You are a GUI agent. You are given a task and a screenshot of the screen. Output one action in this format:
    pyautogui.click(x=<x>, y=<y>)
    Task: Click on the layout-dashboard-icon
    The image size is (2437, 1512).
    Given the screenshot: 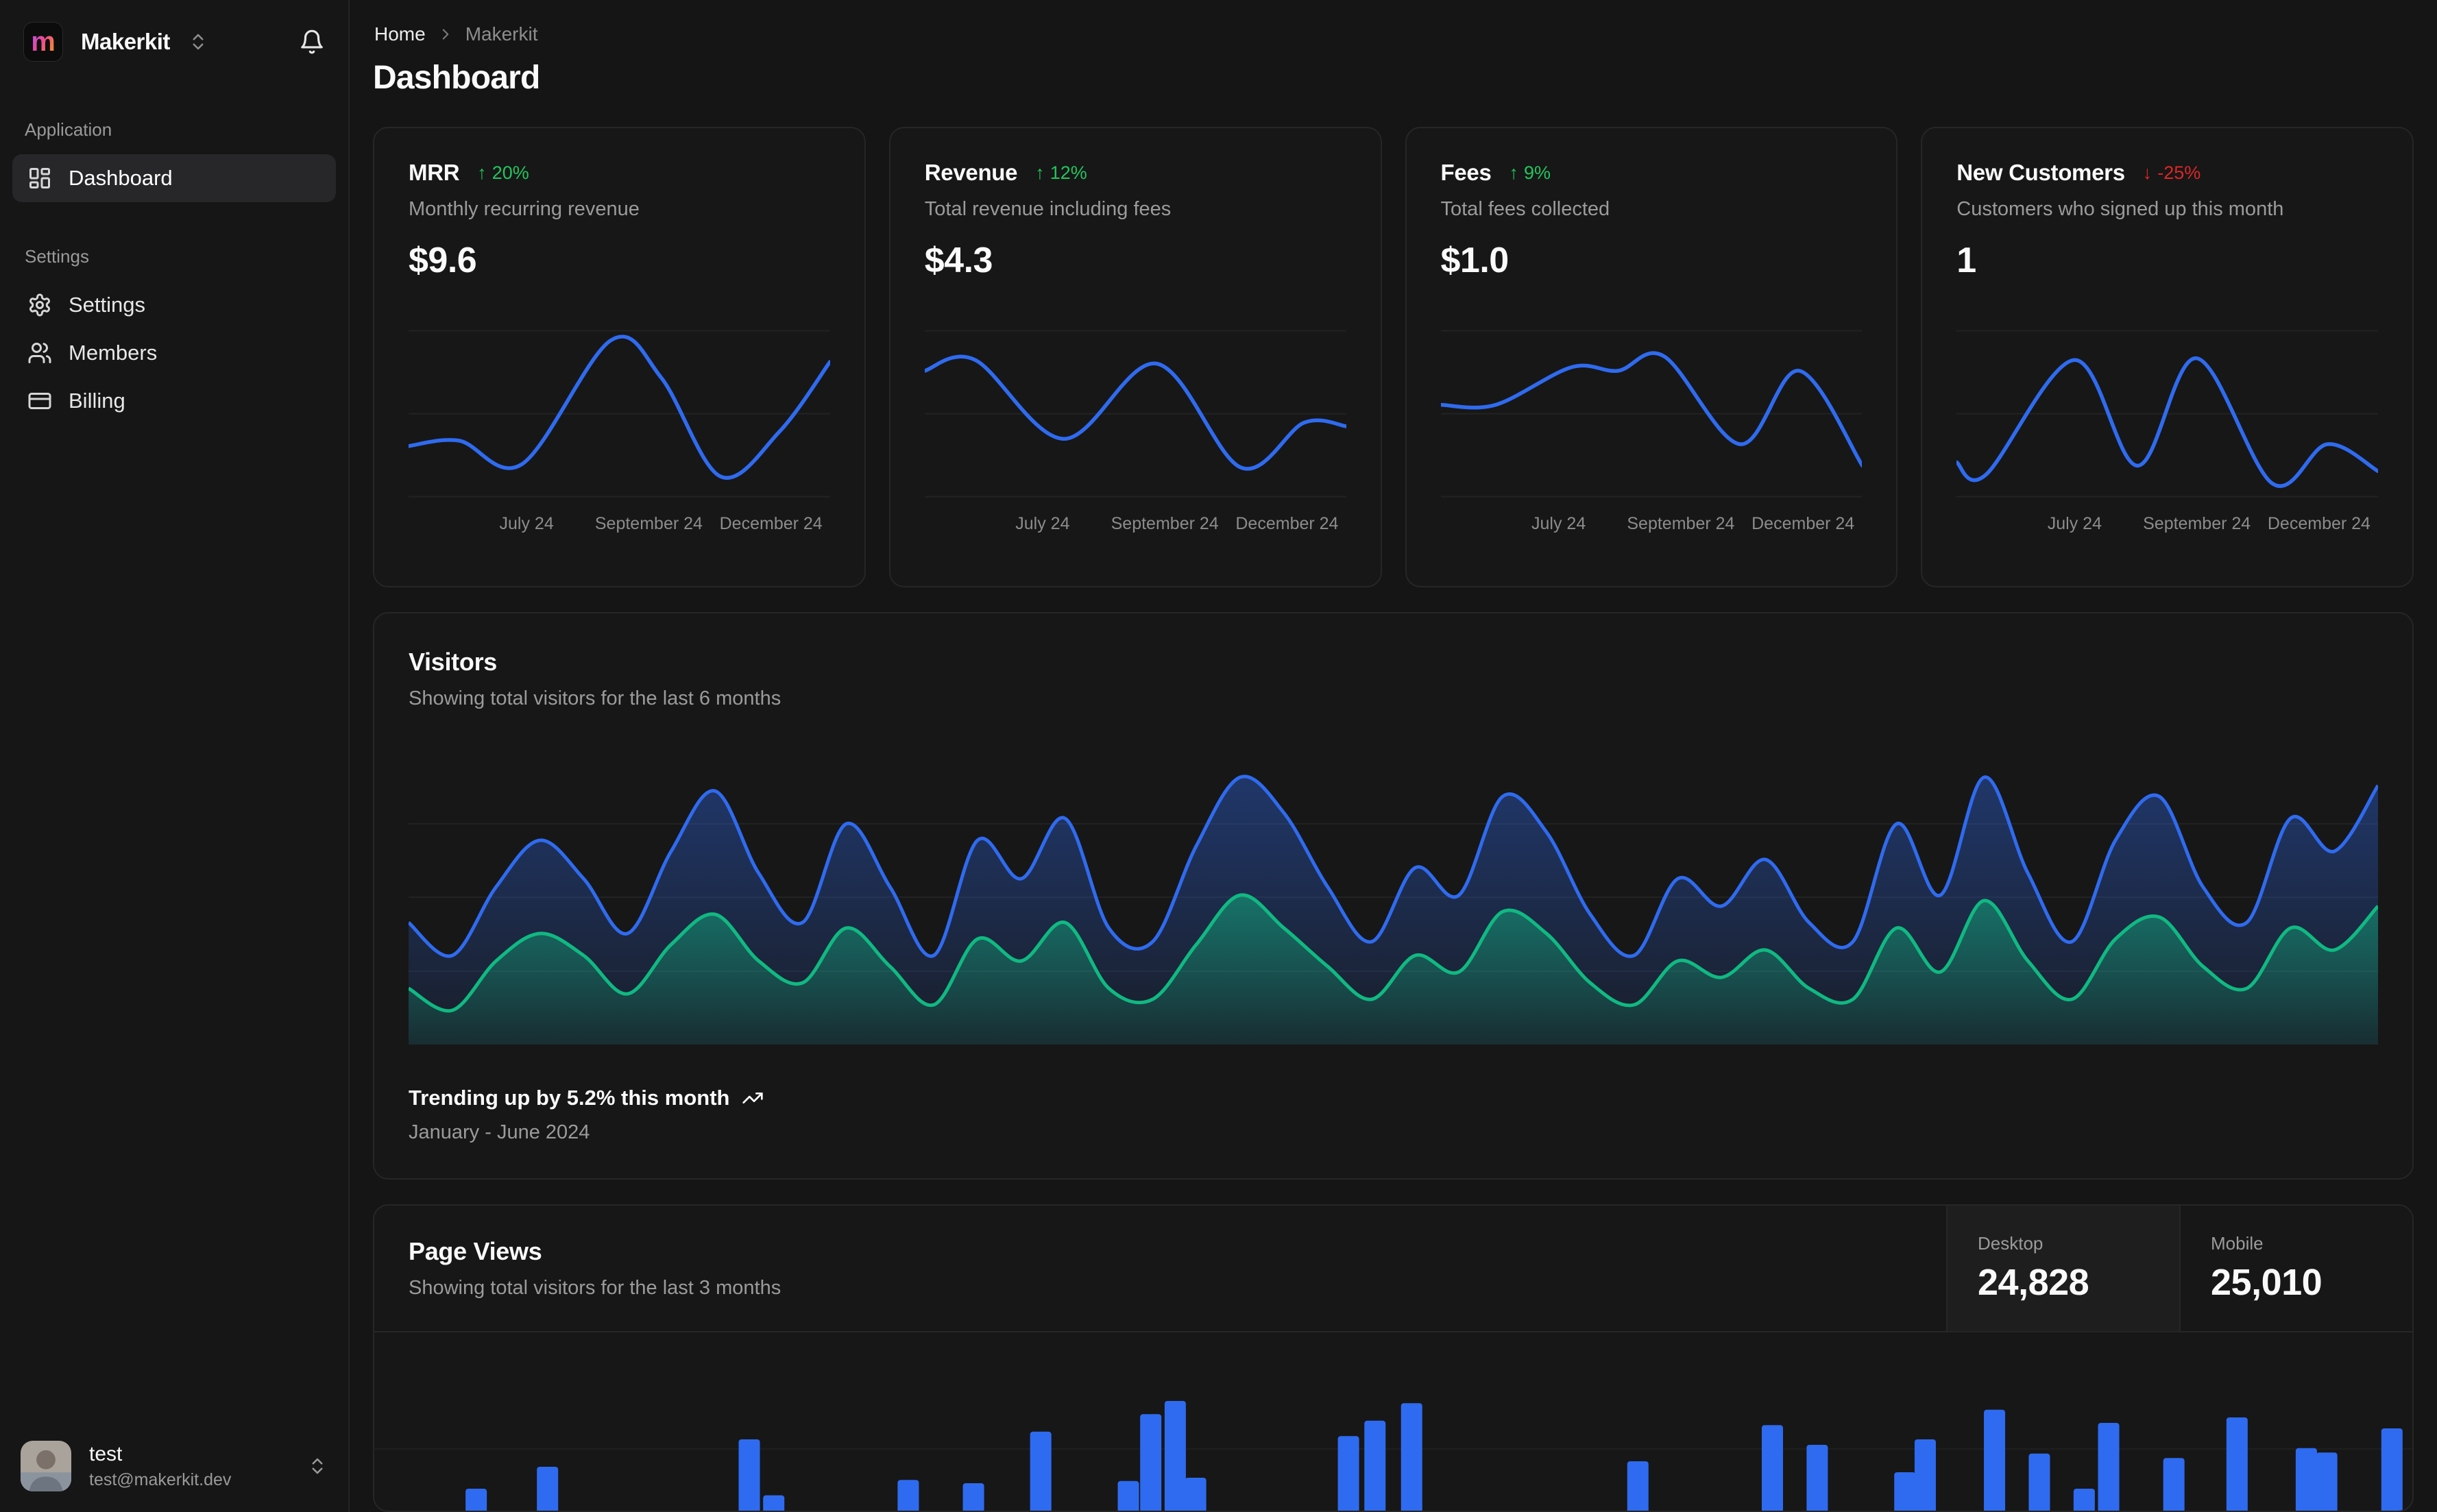 What is the action you would take?
    pyautogui.click(x=39, y=178)
    